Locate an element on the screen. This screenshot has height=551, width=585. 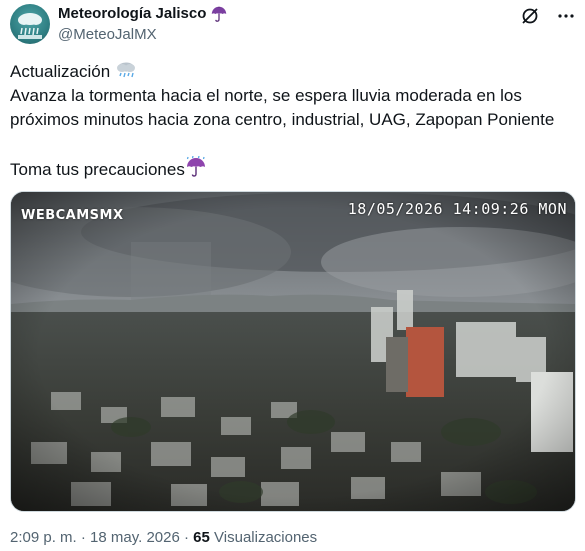
avatar-cloud-icon is located at coordinates (30, 26).